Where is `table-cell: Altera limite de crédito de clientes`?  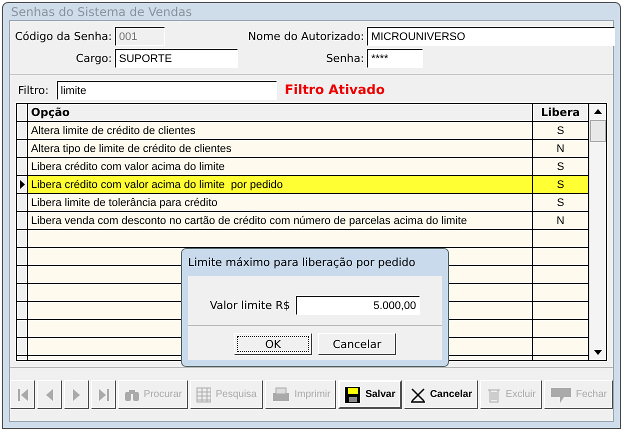 table-cell: Altera limite de crédito de clientes is located at coordinates (280, 130).